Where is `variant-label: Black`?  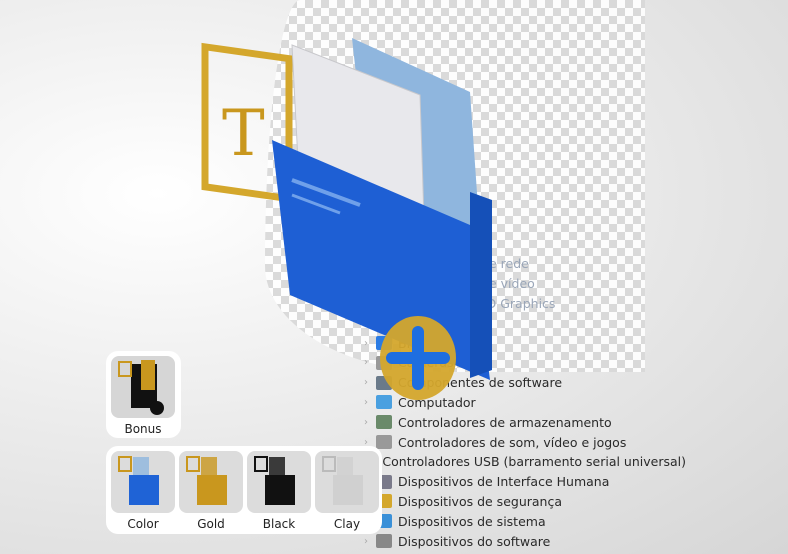 variant-label: Black is located at coordinates (279, 524).